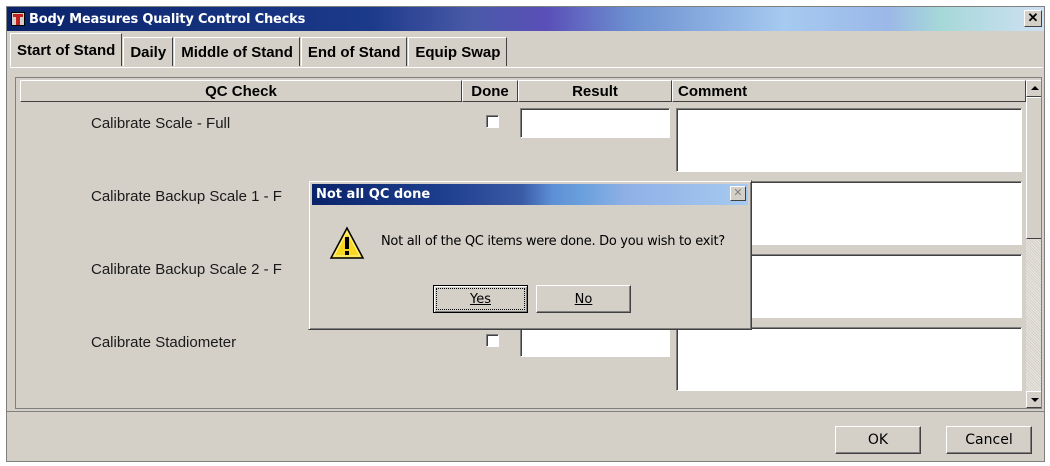  Describe the element at coordinates (347, 242) in the screenshot. I see `warning-icon` at that location.